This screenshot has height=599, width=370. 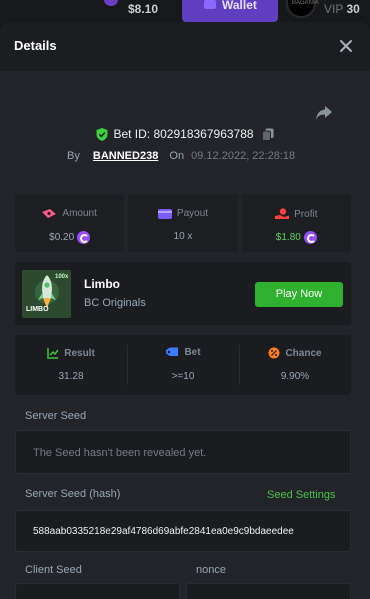 What do you see at coordinates (288, 237) in the screenshot?
I see `profit-value: $1.80` at bounding box center [288, 237].